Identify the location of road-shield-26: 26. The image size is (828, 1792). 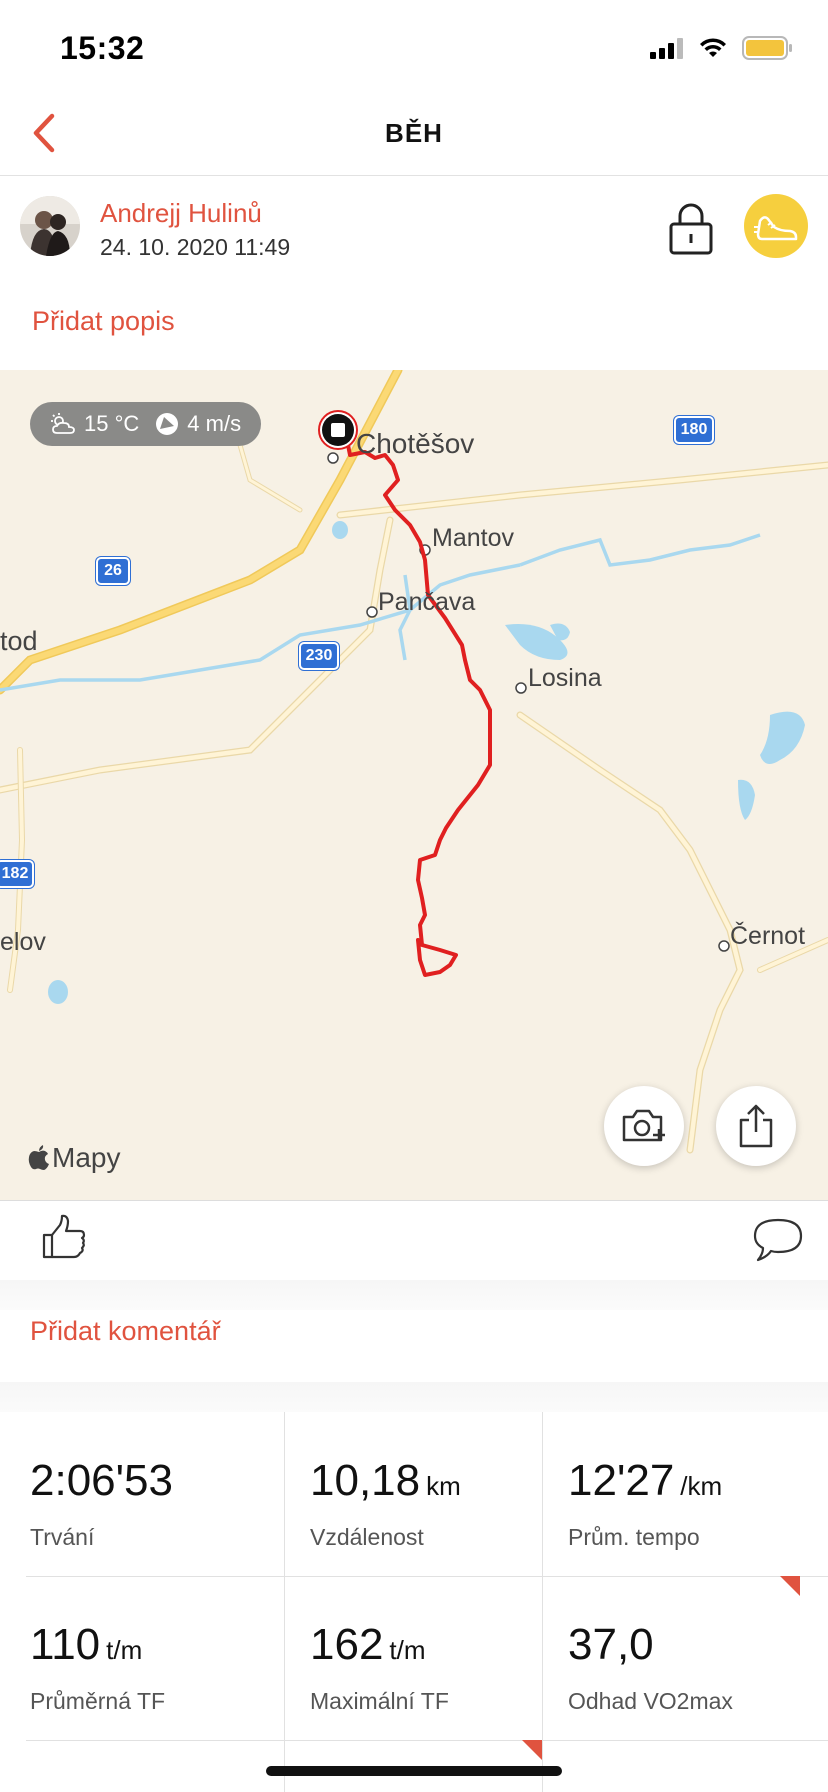
(113, 571).